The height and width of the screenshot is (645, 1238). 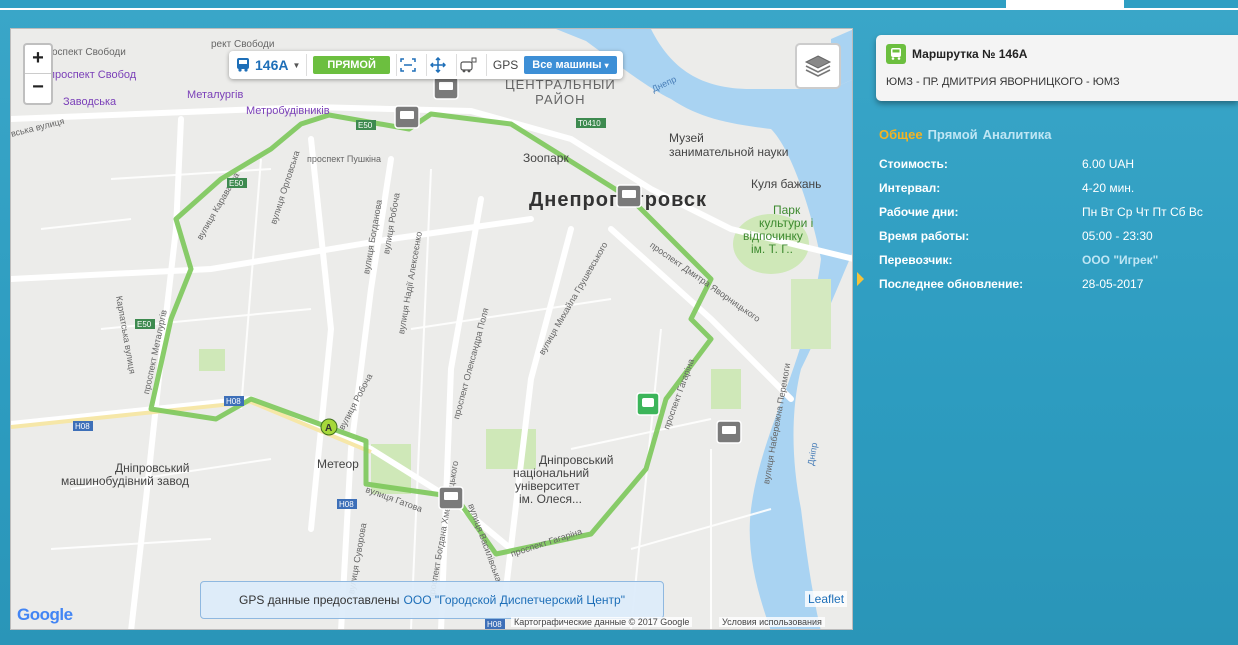 I want to click on place-label: ім. Т. Г.., so click(x=772, y=249).